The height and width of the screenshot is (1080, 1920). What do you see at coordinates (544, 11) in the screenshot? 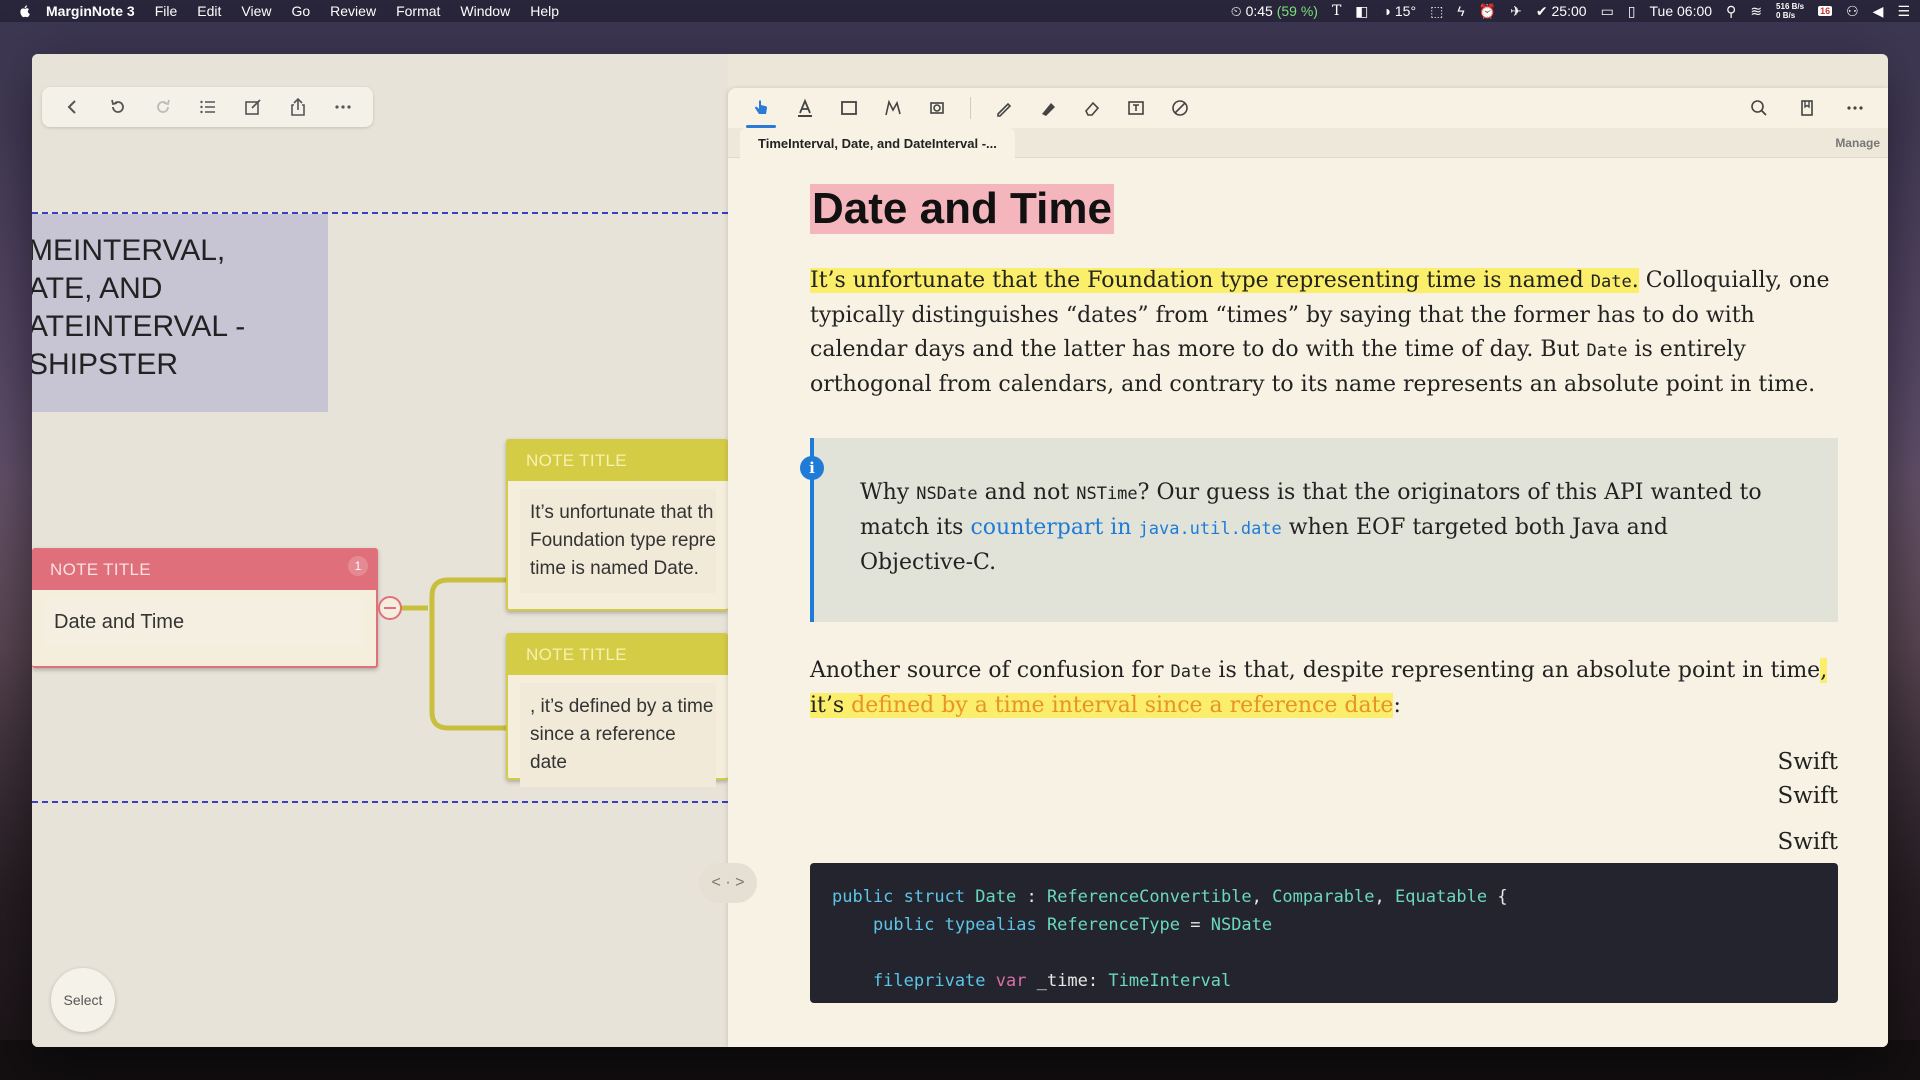
I see `menu-help: Help` at bounding box center [544, 11].